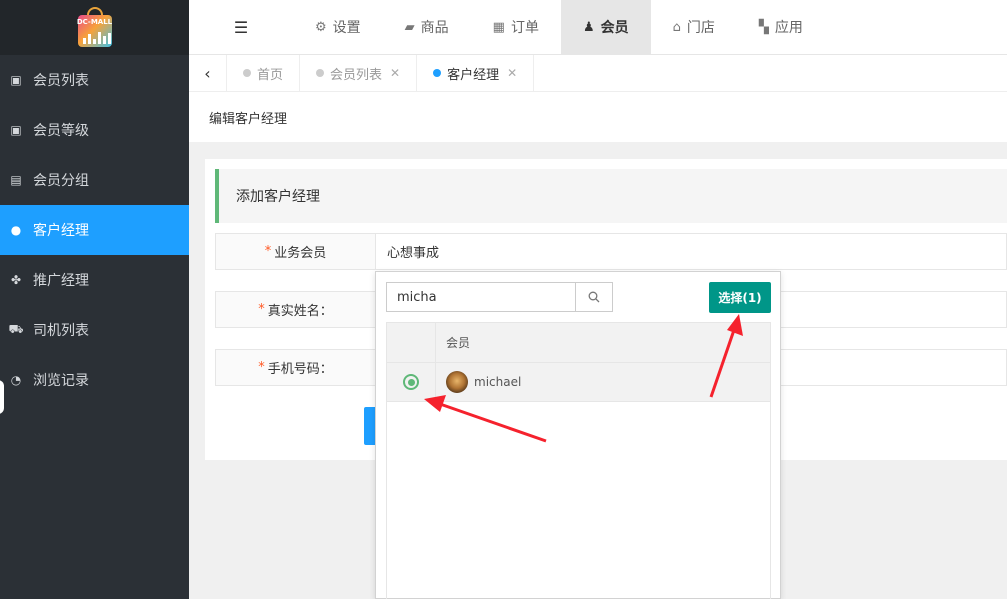  I want to click on sidebar-item-member-level: ▣ 会员等级, so click(94, 130).